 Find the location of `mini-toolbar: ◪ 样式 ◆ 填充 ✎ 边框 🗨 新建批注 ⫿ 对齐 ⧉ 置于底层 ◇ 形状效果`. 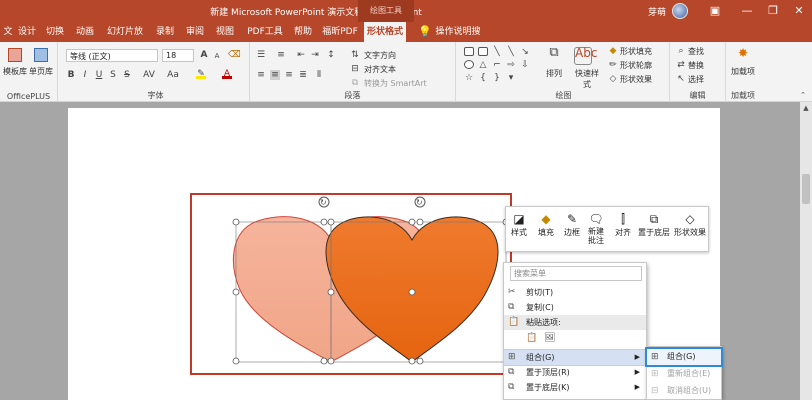

mini-toolbar: ◪ 样式 ◆ 填充 ✎ 边框 🗨 新建批注 ⫿ 对齐 ⧉ 置于底层 ◇ 形状效果 is located at coordinates (607, 229).